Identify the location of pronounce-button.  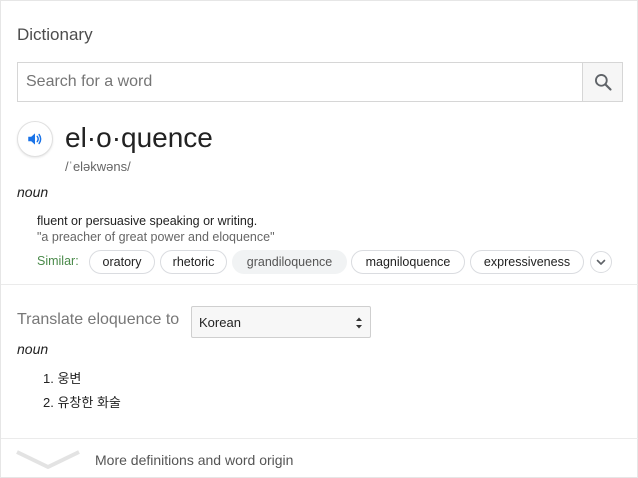
(35, 139).